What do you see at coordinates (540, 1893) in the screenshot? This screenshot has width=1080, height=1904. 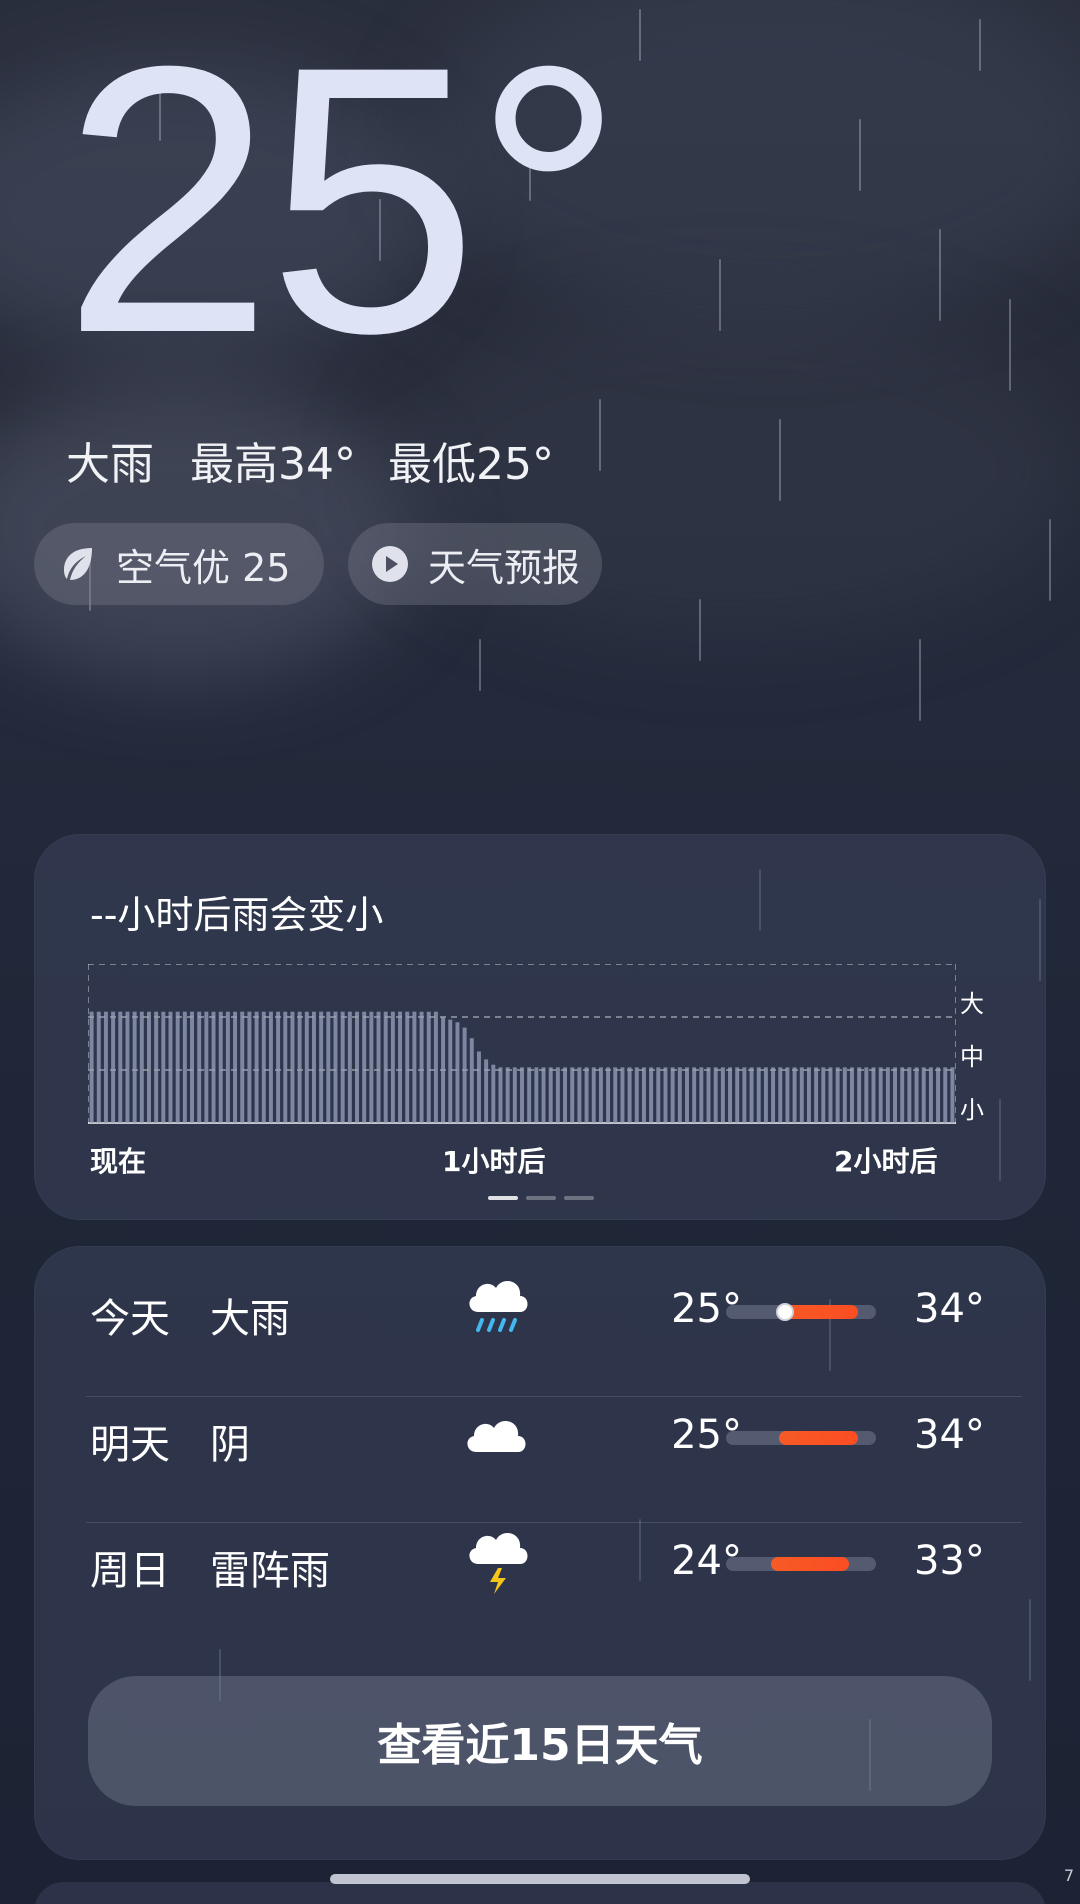 I see `next-card-peek` at bounding box center [540, 1893].